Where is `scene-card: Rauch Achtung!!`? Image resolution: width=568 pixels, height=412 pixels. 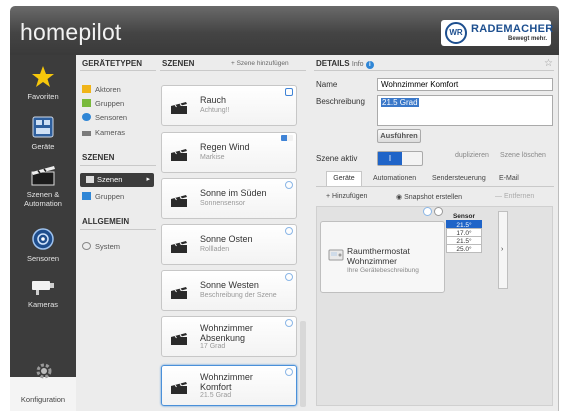 scene-card: Rauch Achtung!! is located at coordinates (229, 105).